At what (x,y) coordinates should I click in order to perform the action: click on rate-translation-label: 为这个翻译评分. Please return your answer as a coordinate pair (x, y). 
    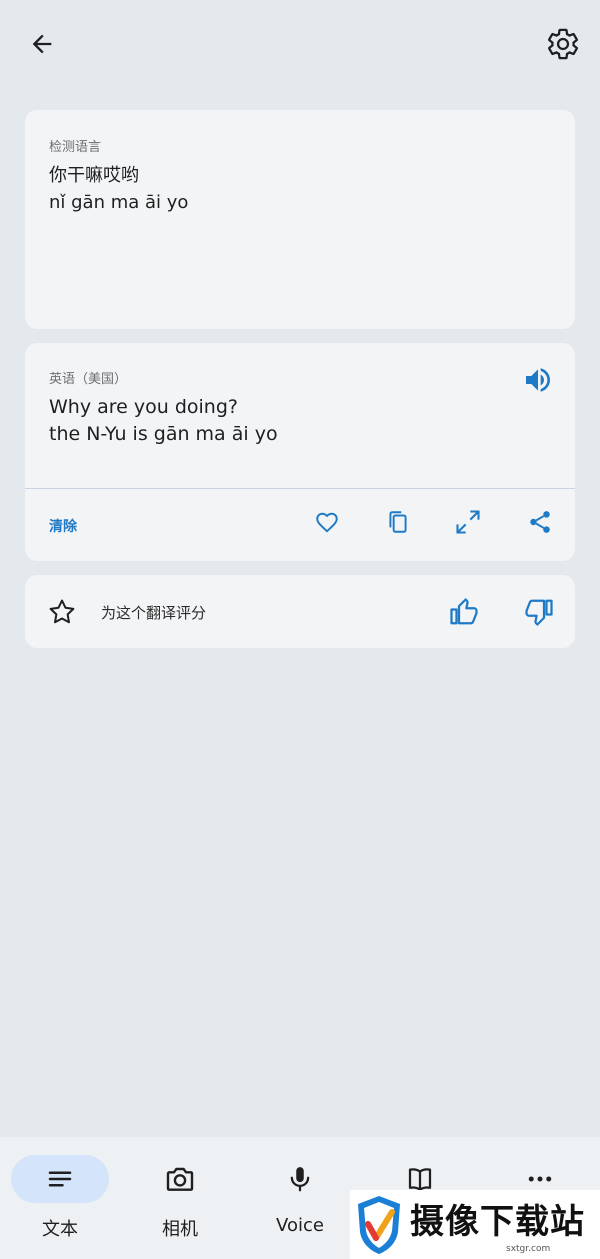
    Looking at the image, I should click on (154, 613).